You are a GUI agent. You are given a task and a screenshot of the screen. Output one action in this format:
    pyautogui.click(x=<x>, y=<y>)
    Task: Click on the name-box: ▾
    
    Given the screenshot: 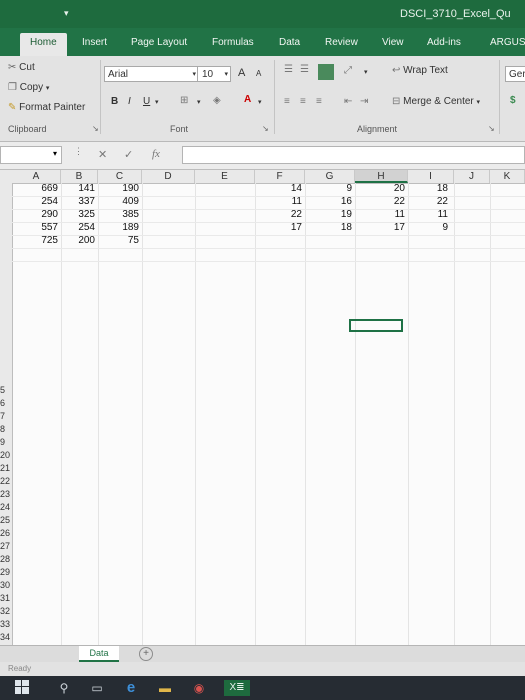 What is the action you would take?
    pyautogui.click(x=31, y=155)
    